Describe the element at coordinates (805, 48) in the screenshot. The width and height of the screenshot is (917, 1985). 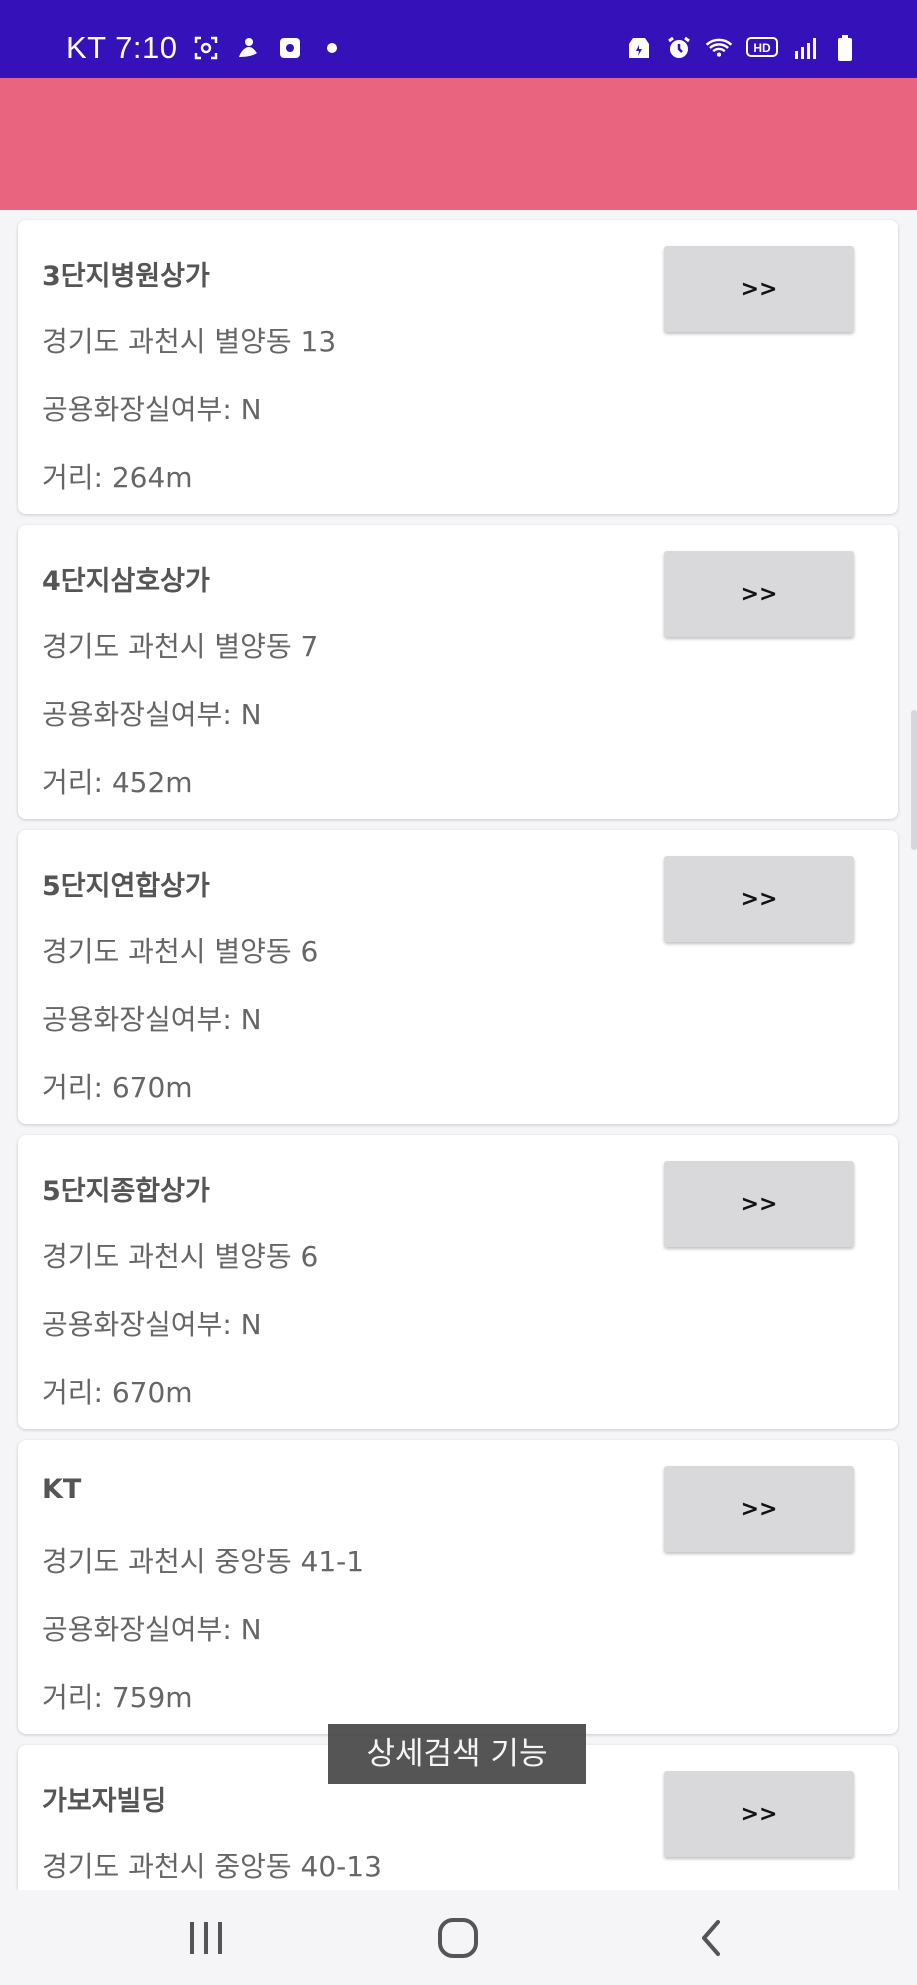
I see `signal-icon` at that location.